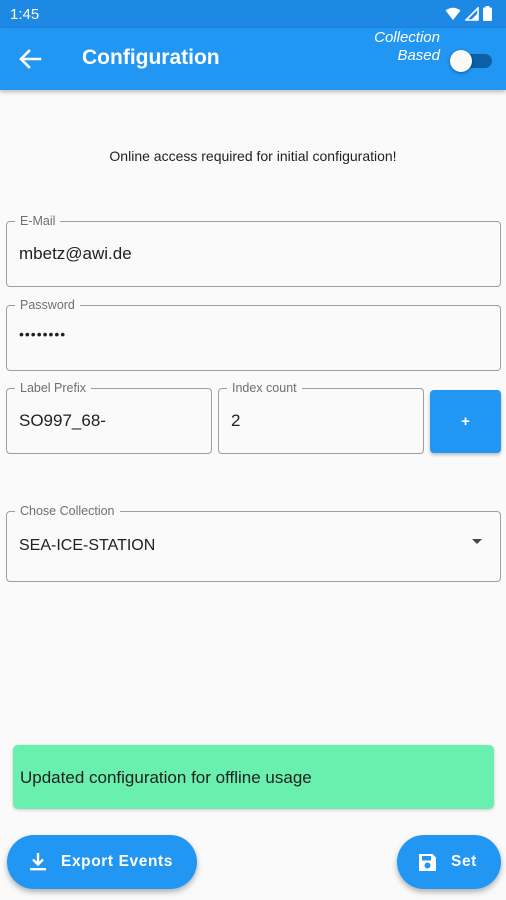  Describe the element at coordinates (42, 334) in the screenshot. I see `password-value: ••••••••` at that location.